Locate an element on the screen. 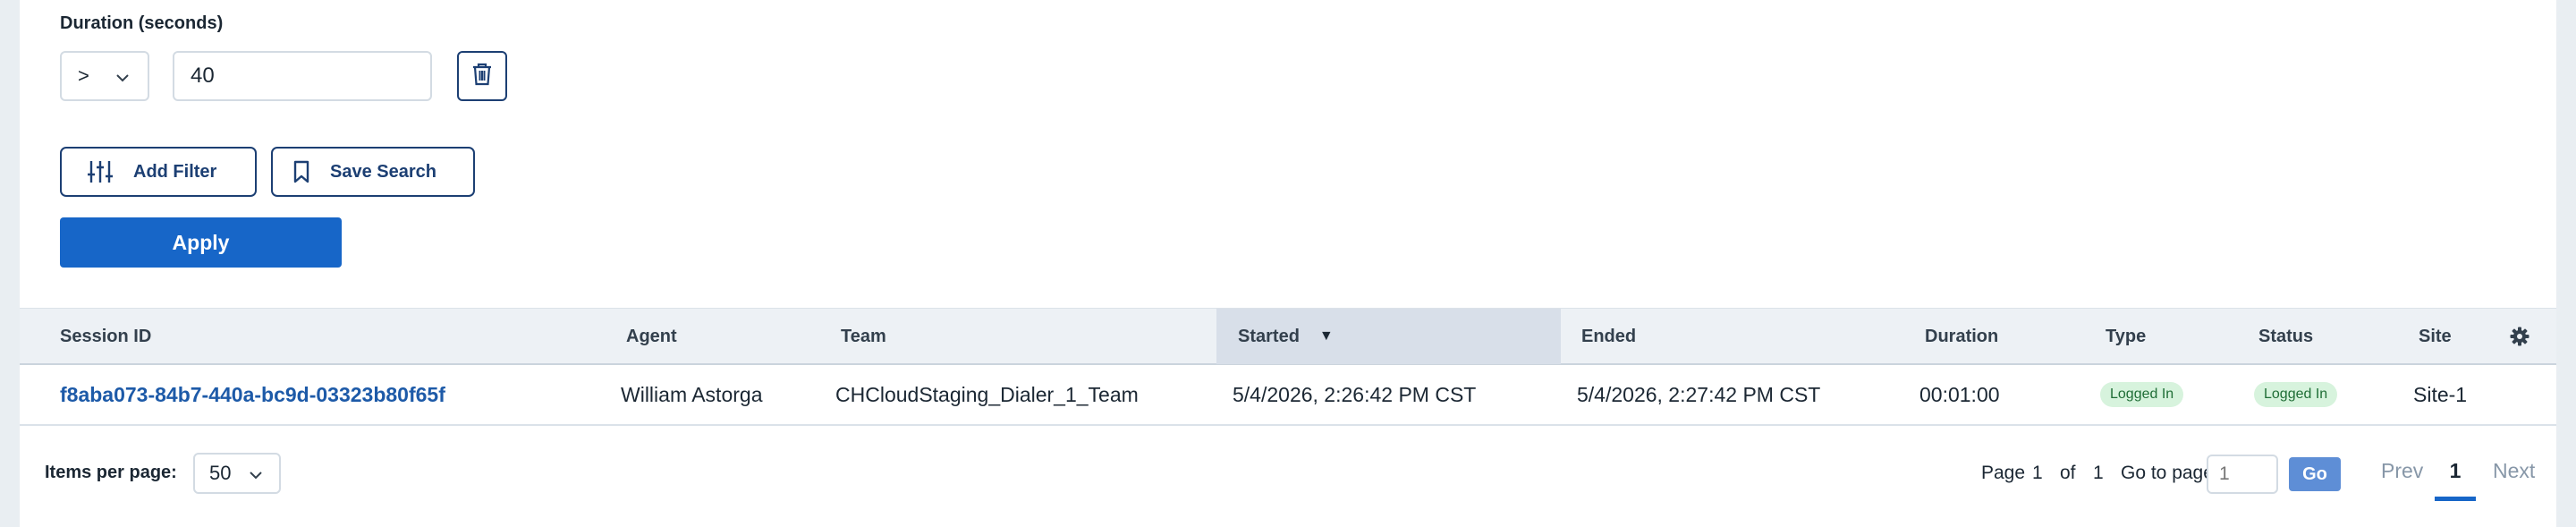  status-cell: Logged In is located at coordinates (2296, 394).